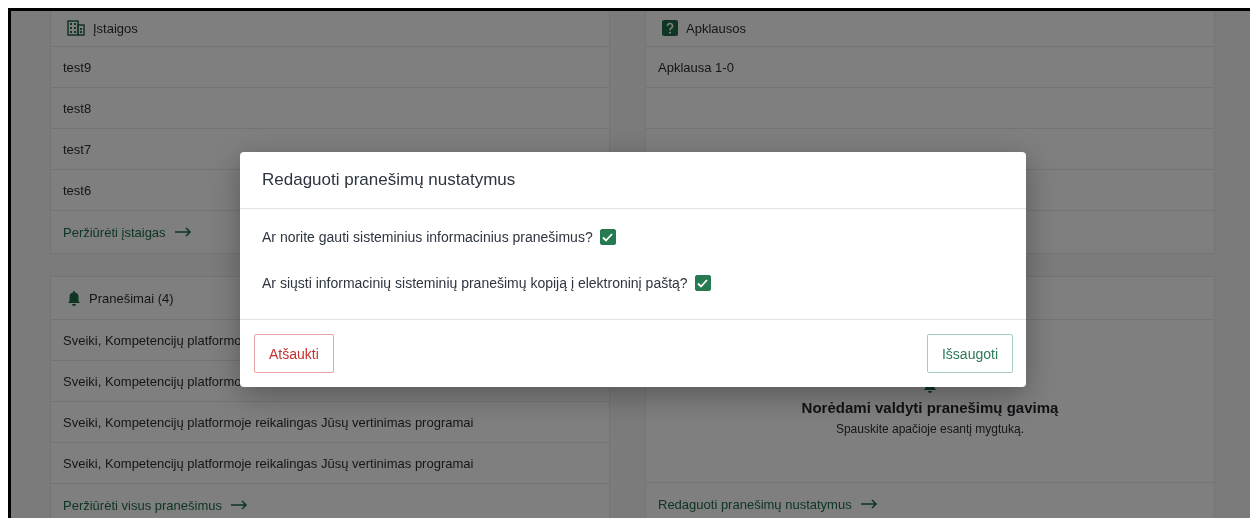  I want to click on dialog-title: Redaguoti pranešimų nustatymus, so click(389, 180).